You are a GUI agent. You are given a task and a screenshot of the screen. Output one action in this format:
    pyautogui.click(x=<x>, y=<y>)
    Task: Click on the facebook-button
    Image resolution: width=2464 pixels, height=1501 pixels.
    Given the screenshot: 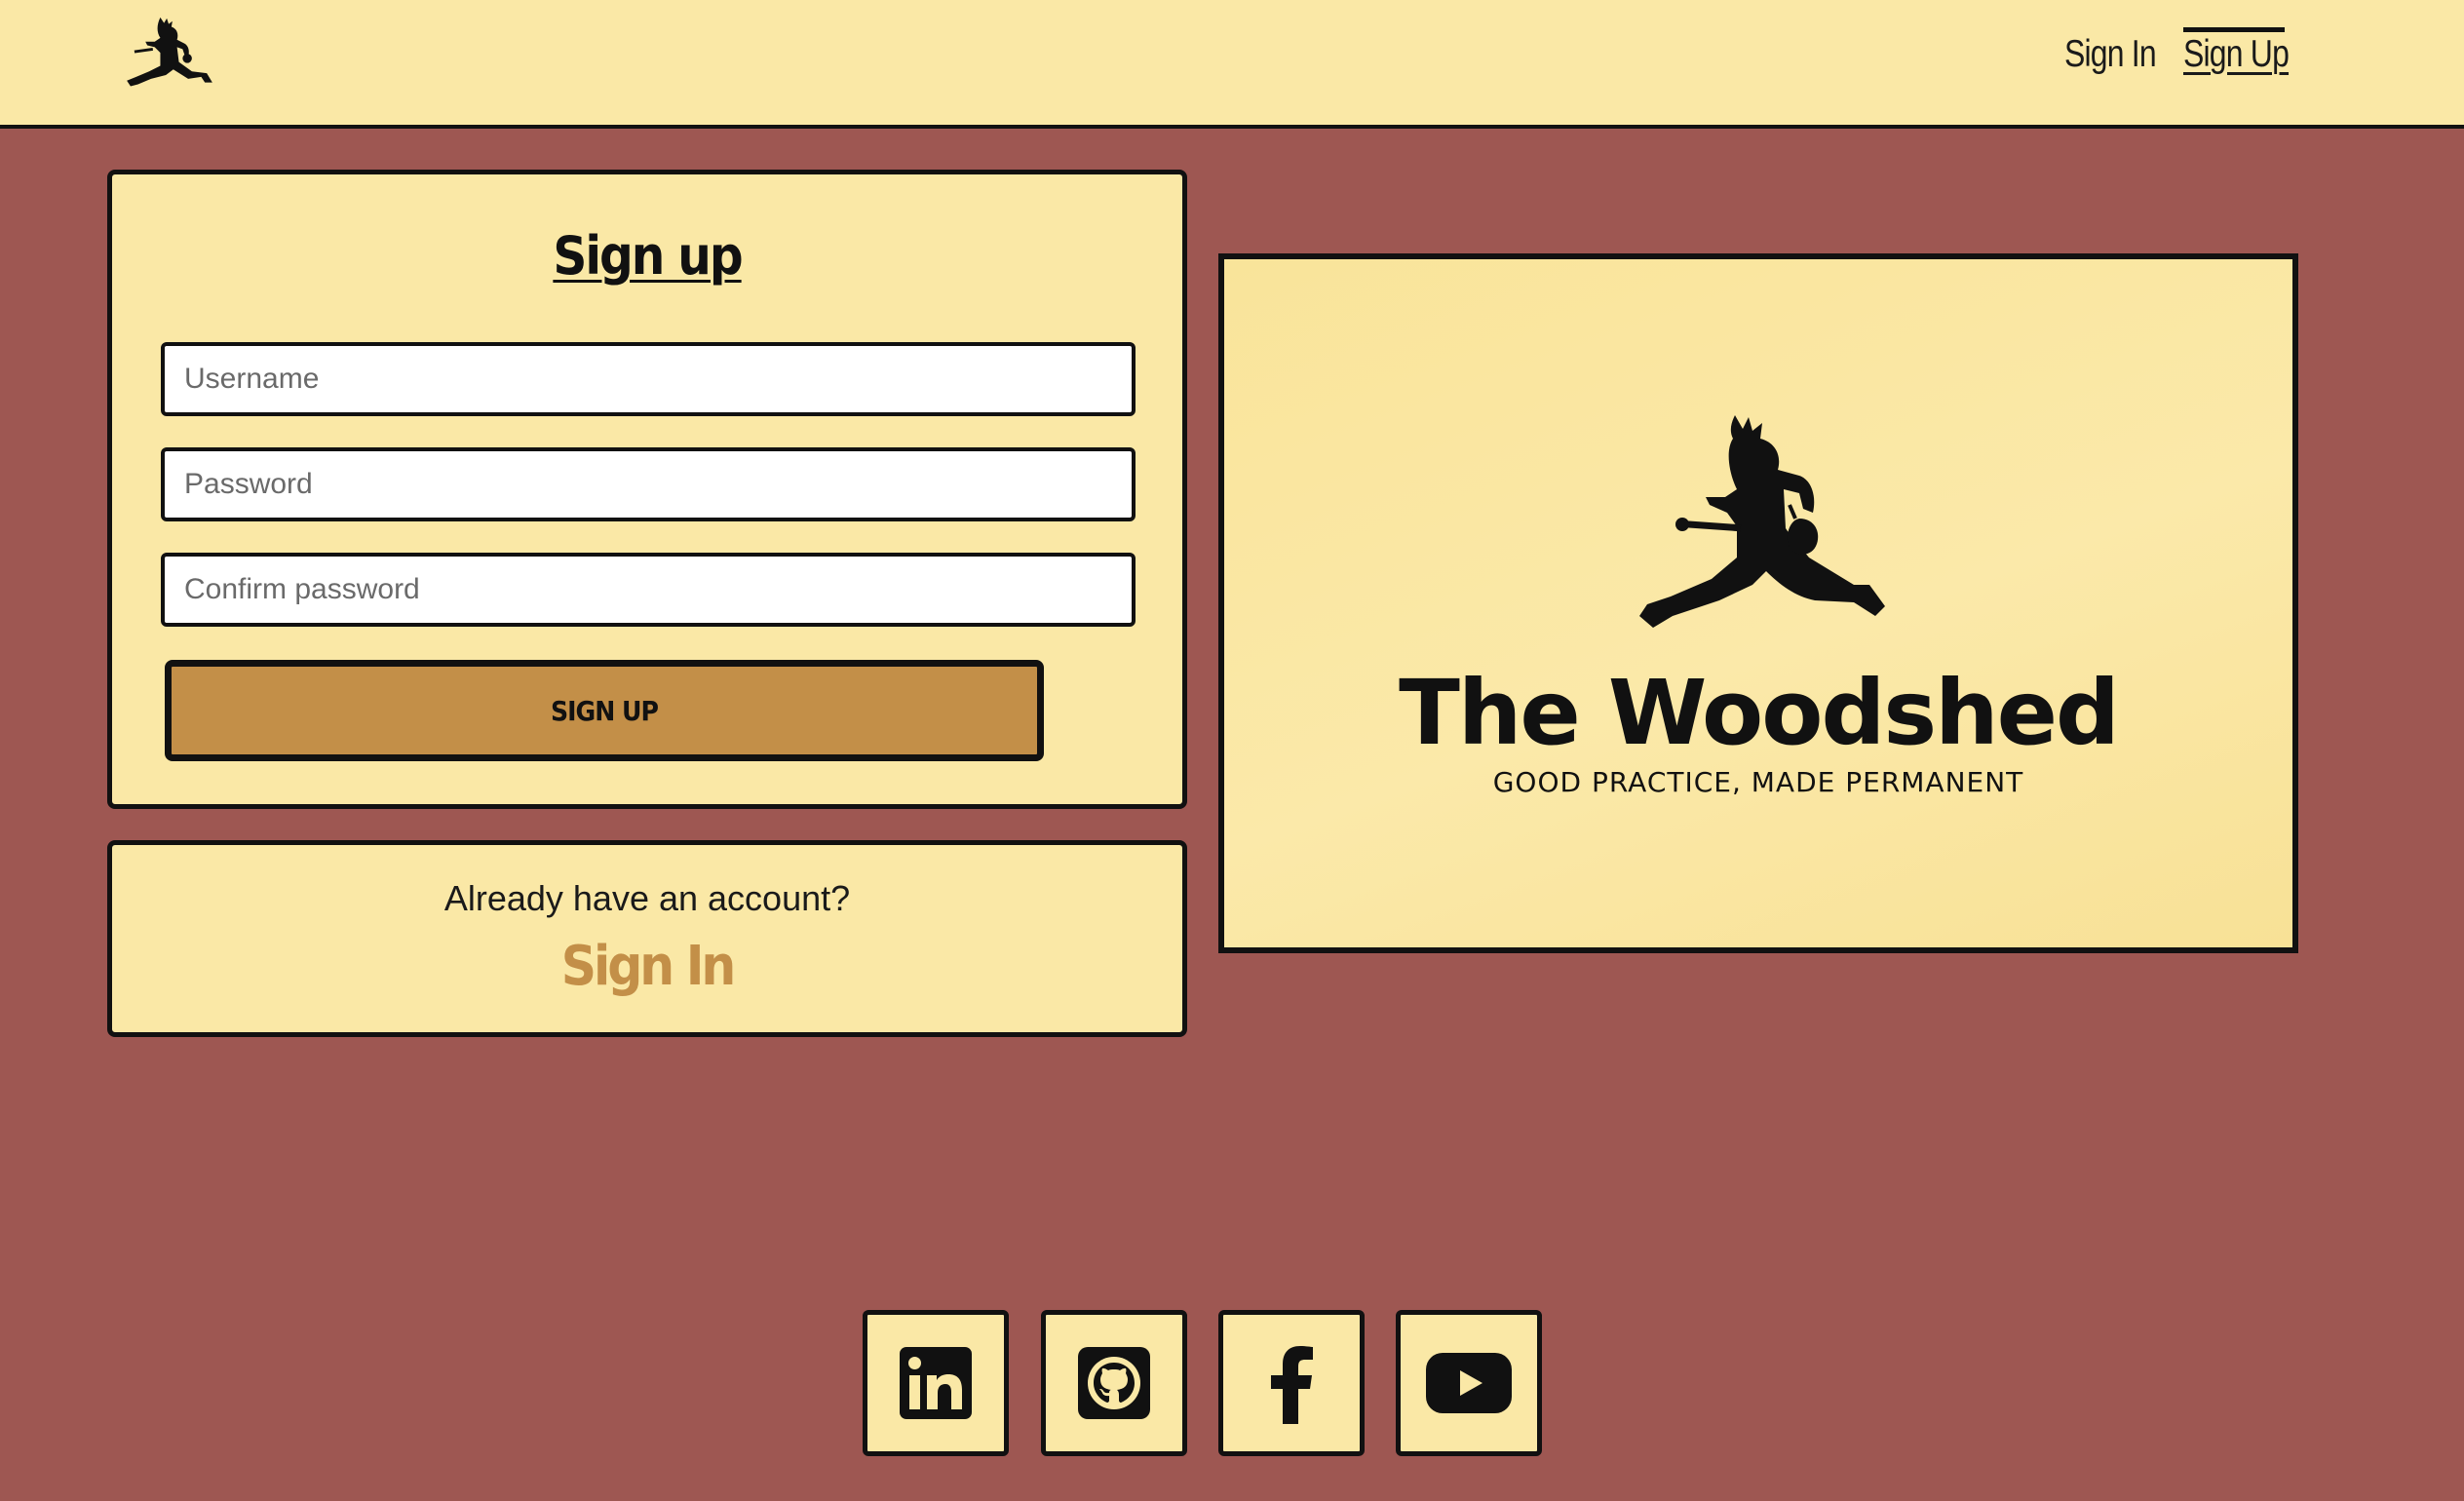 What is the action you would take?
    pyautogui.click(x=1291, y=1383)
    